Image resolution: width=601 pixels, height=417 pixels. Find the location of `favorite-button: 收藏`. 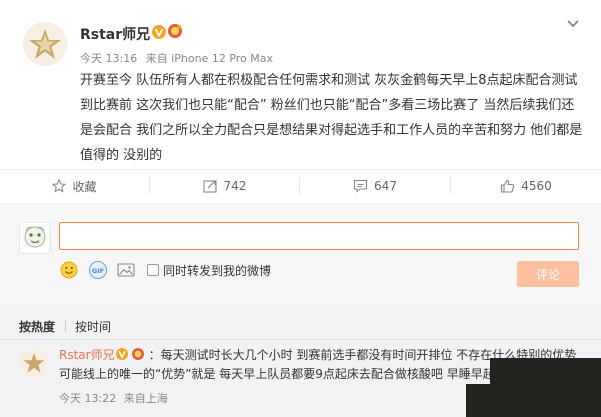

favorite-button: 收藏 is located at coordinates (74, 186).